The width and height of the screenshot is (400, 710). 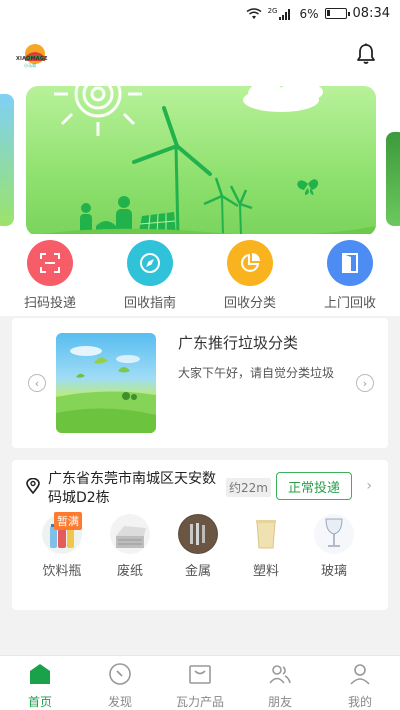 I want to click on quick-nav-category-circle, so click(x=250, y=263).